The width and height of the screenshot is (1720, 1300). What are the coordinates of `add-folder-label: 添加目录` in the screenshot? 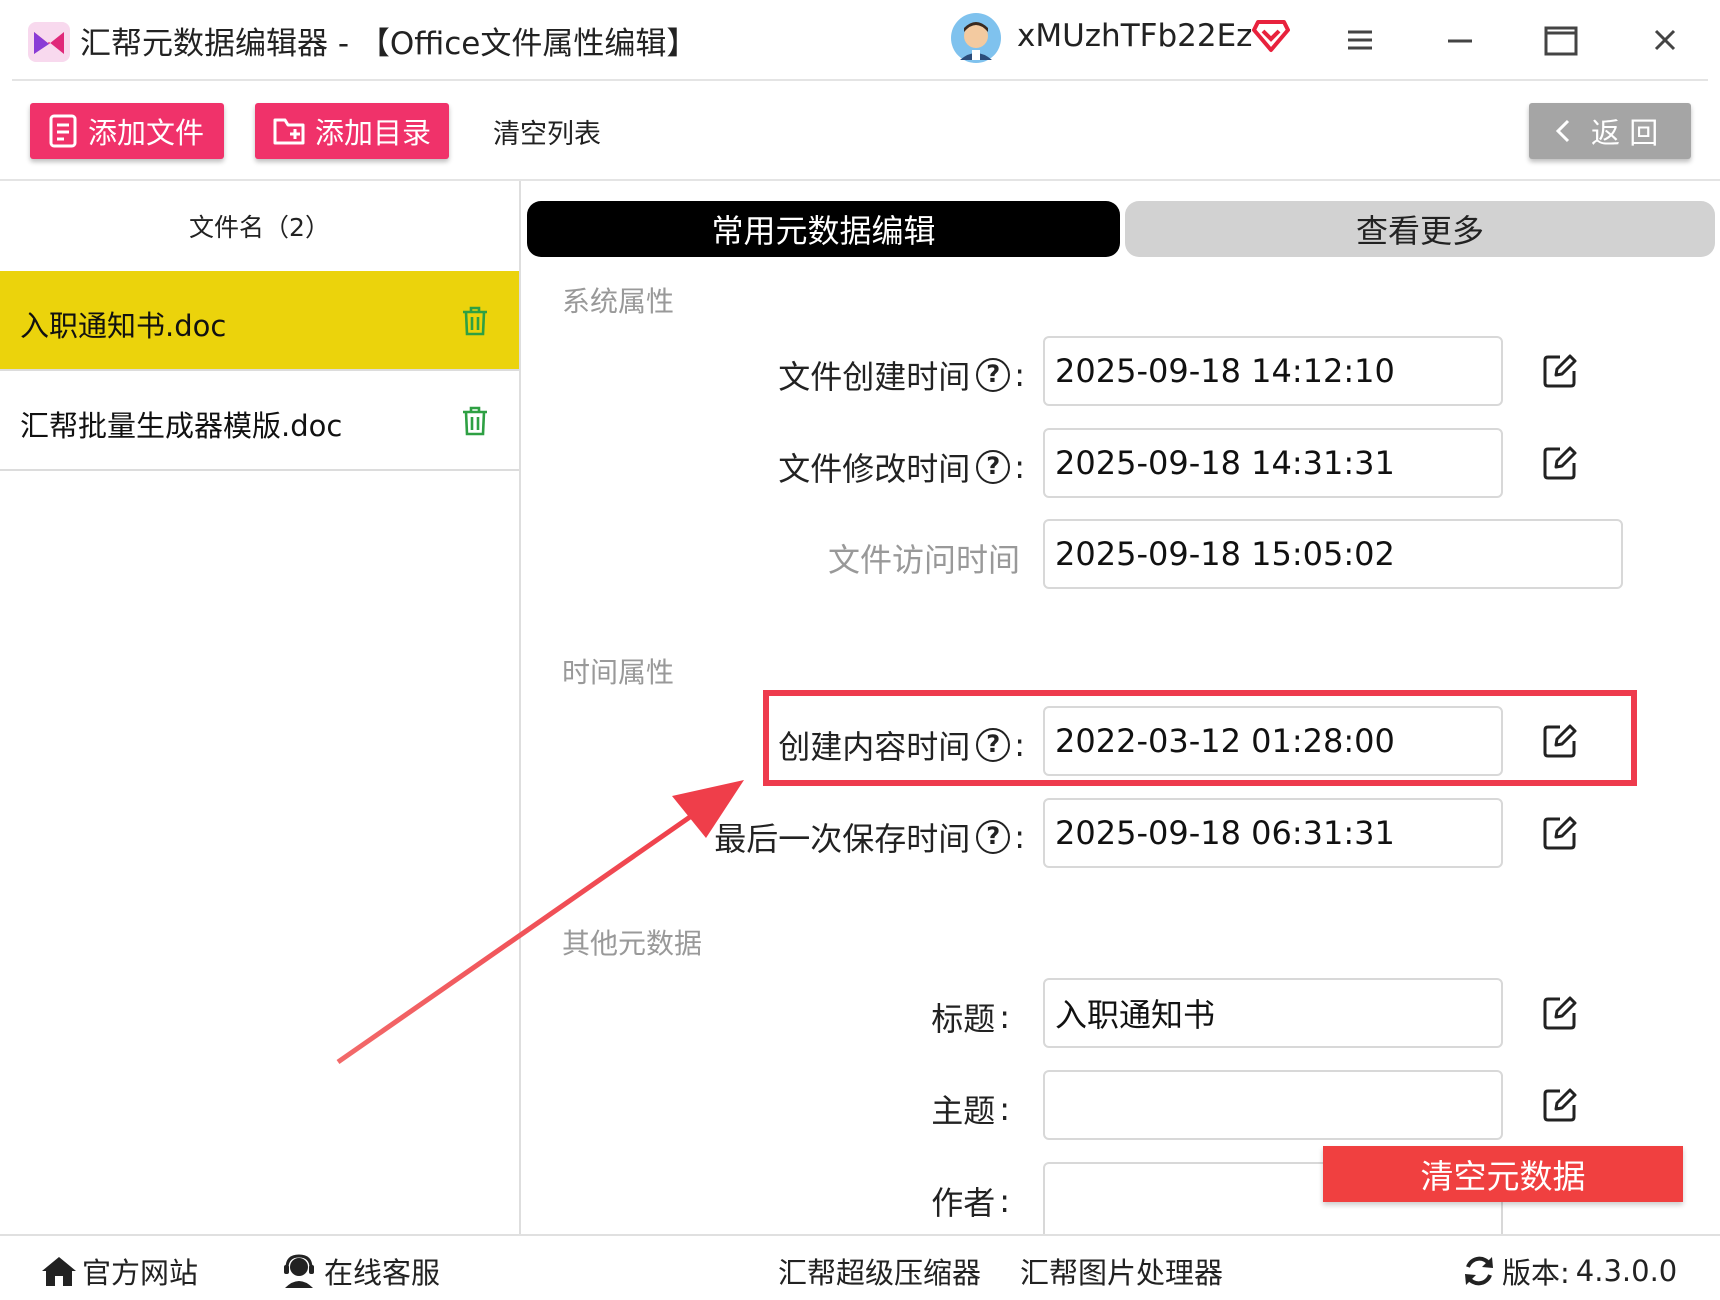 It's located at (373, 133).